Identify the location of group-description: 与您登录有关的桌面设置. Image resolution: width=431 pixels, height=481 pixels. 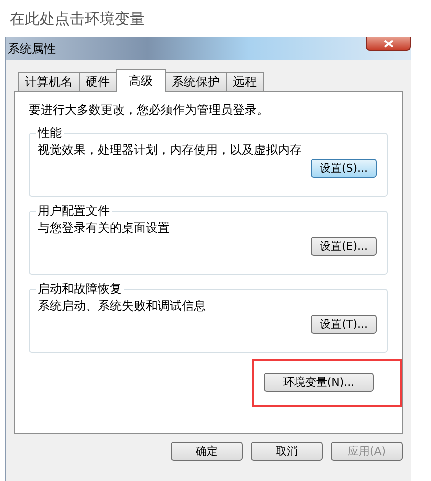
(104, 228).